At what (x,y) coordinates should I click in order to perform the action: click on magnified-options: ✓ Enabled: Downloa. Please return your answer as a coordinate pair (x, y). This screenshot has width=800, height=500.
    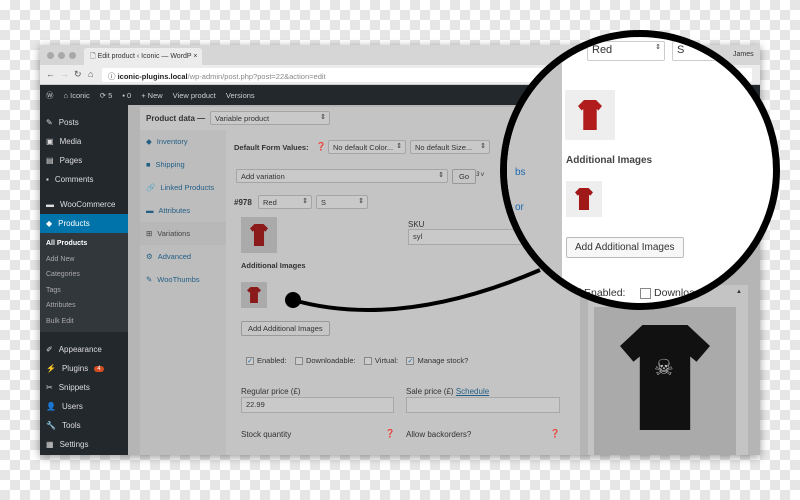
    Looking at the image, I should click on (632, 293).